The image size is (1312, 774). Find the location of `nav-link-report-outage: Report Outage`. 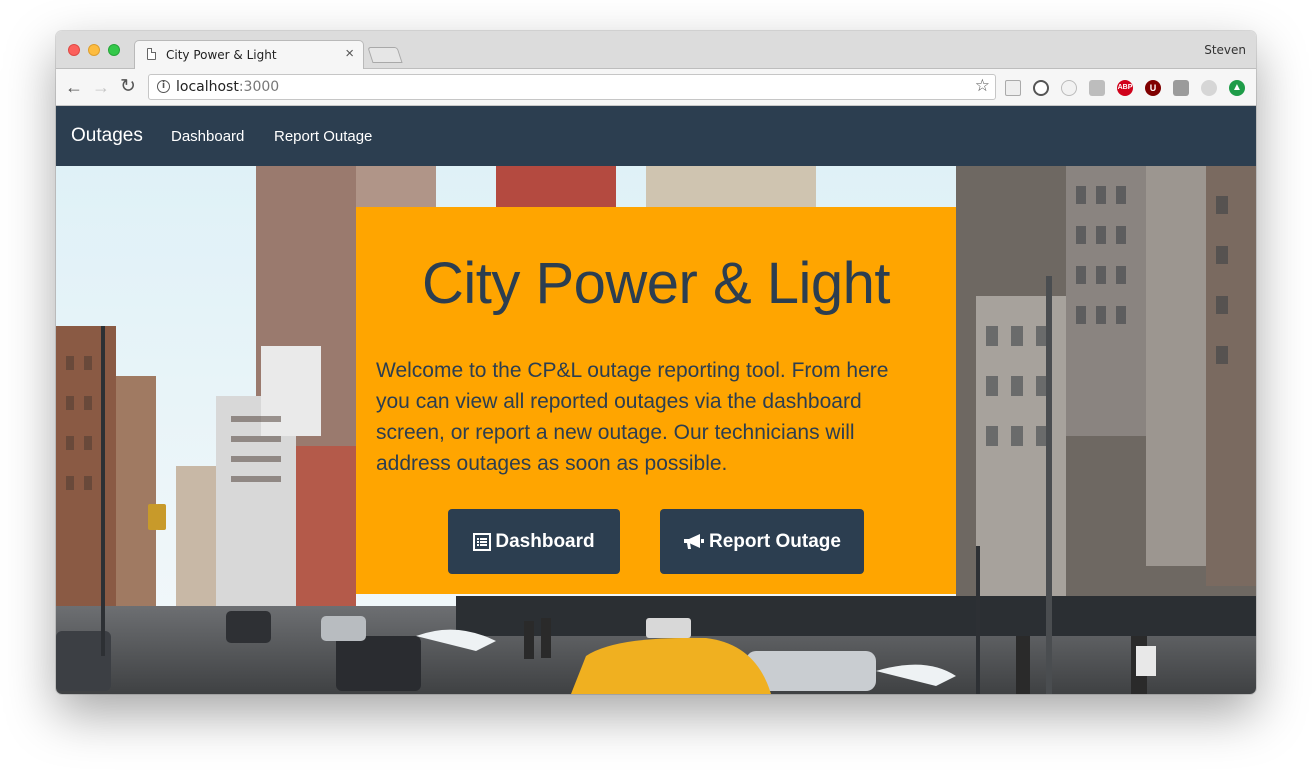

nav-link-report-outage: Report Outage is located at coordinates (323, 136).